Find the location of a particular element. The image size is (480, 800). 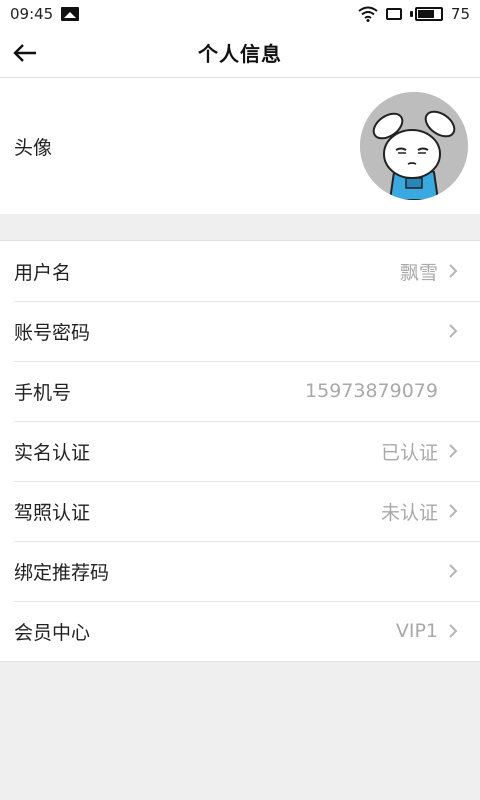

item-value: 已认证 is located at coordinates (409, 452).